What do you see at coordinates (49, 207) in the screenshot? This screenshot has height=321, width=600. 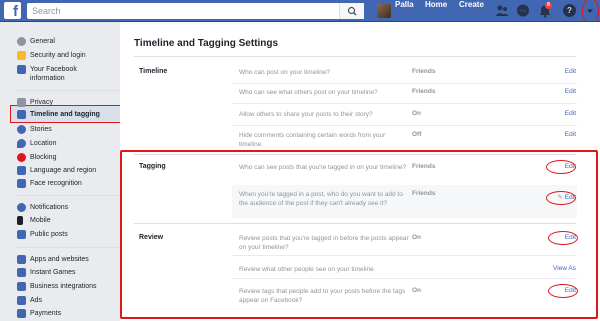 I see `sidebar-item-label: Notifications` at bounding box center [49, 207].